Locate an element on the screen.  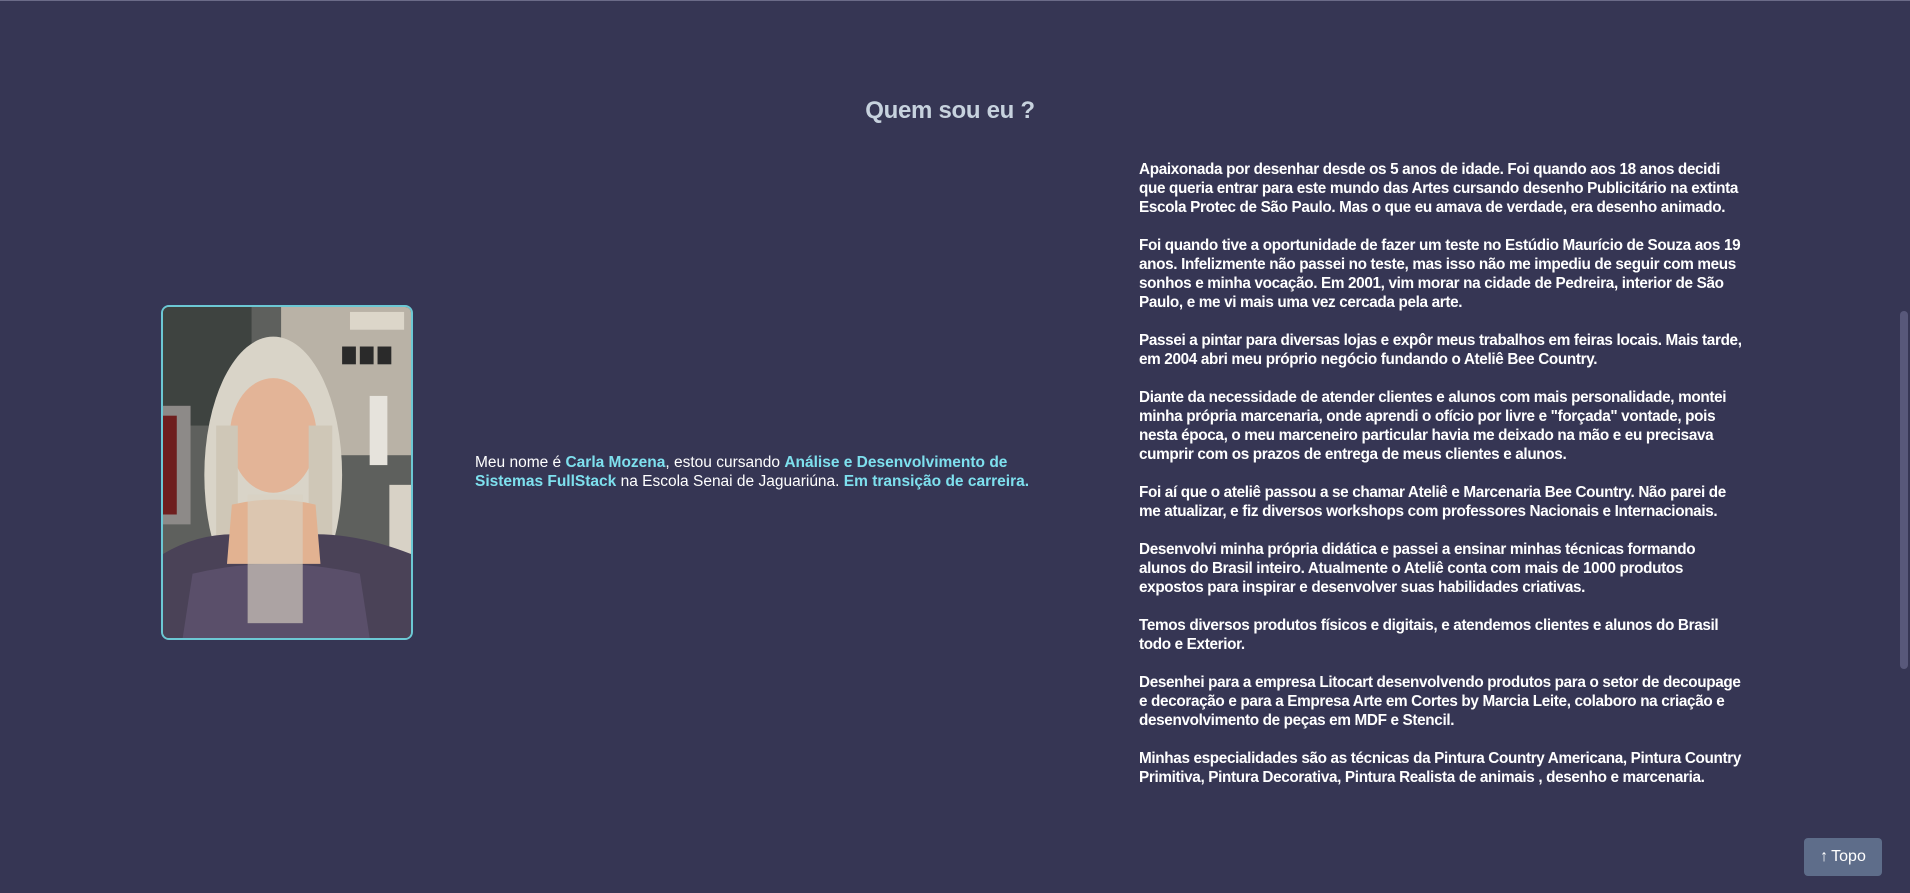
intro-prefix: Meu nome é is located at coordinates (520, 462).